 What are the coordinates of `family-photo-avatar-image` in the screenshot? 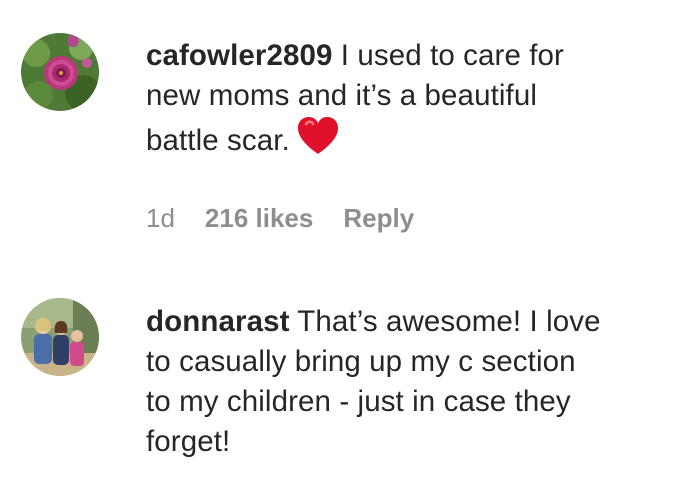 It's located at (60, 337).